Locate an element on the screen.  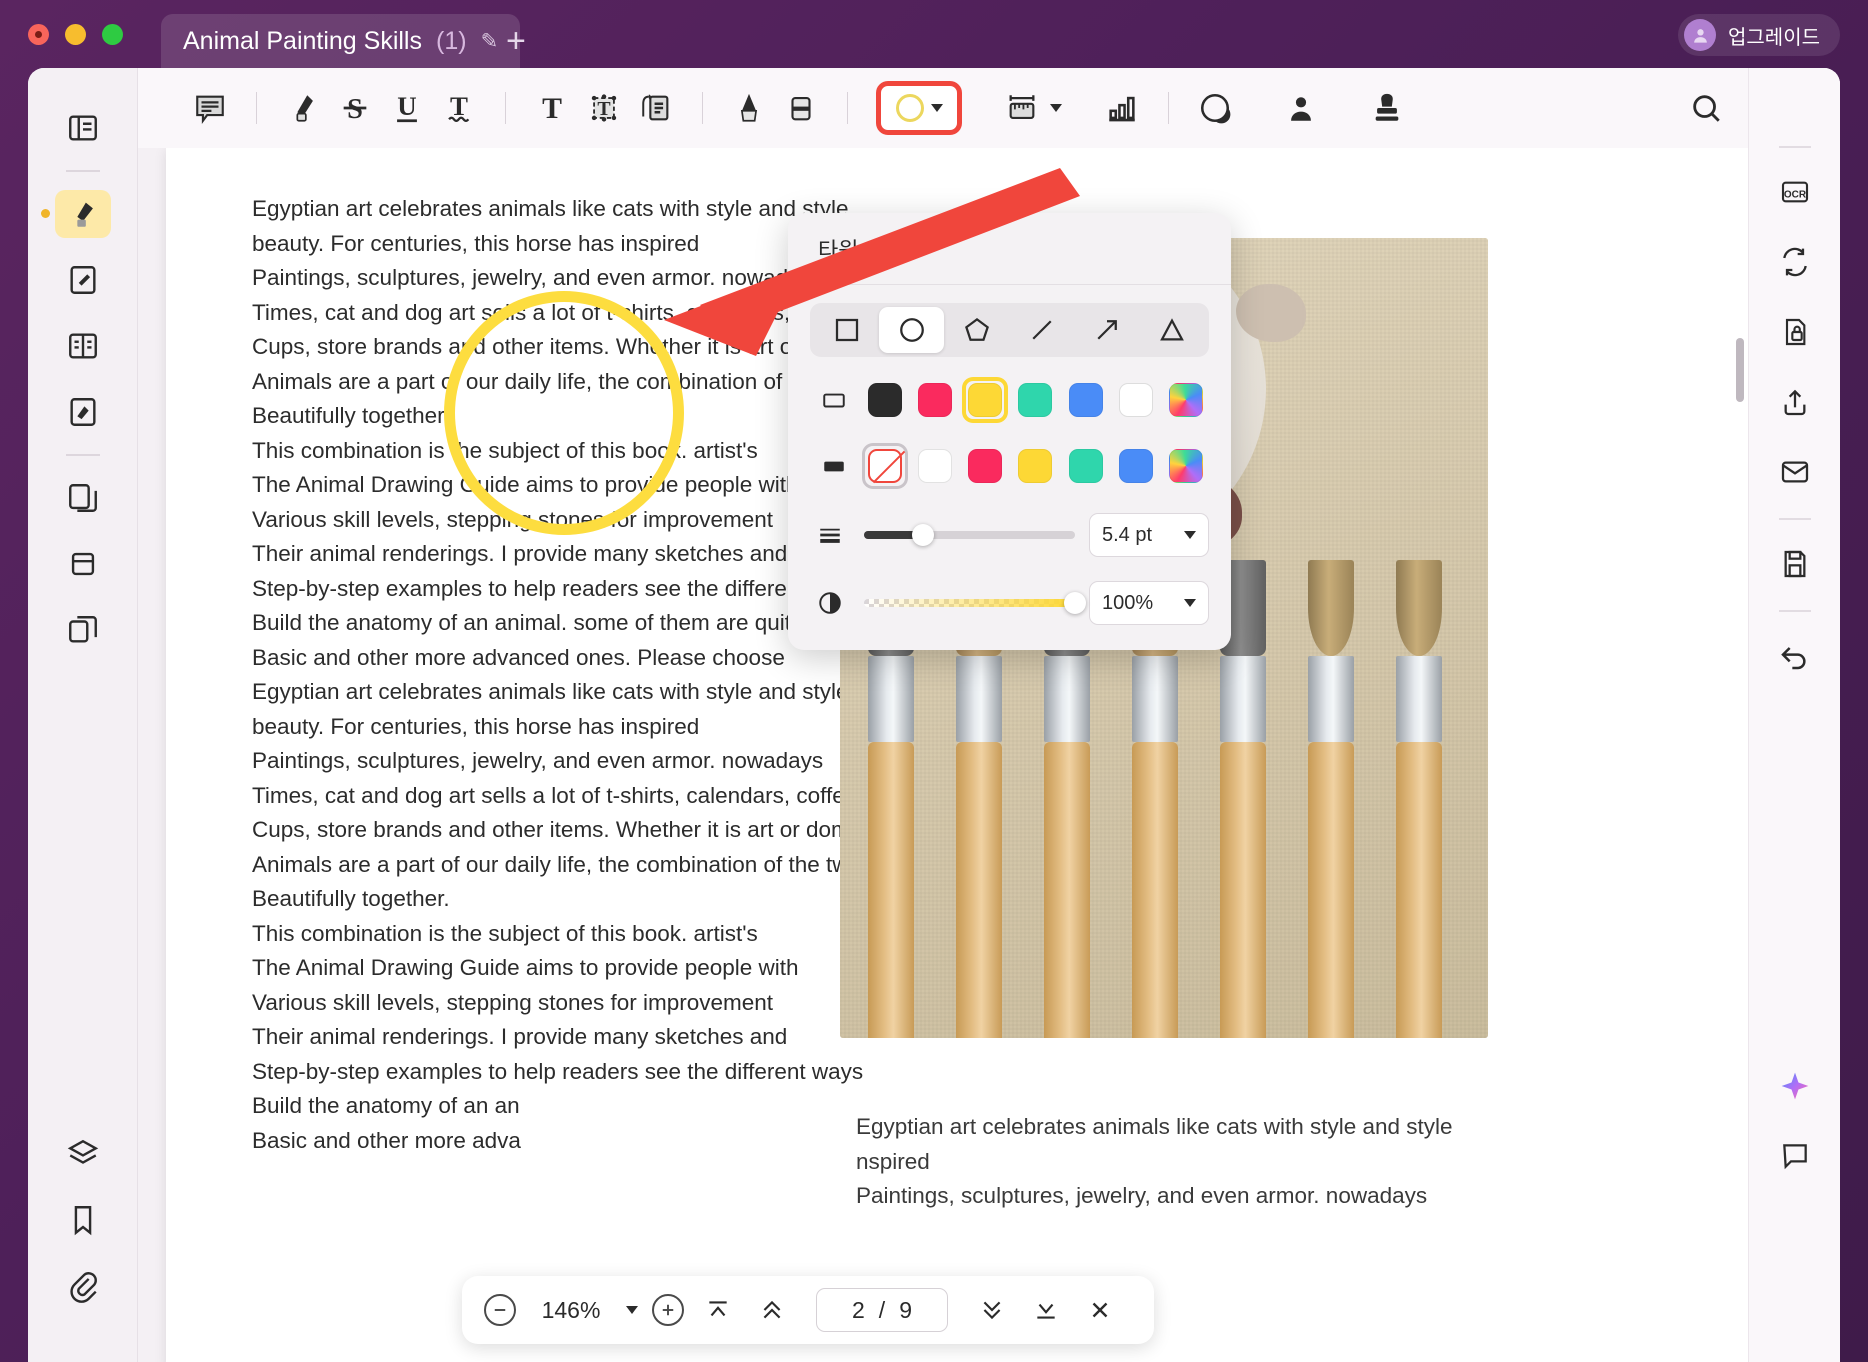
shape-arrow-option is located at coordinates (1107, 330).